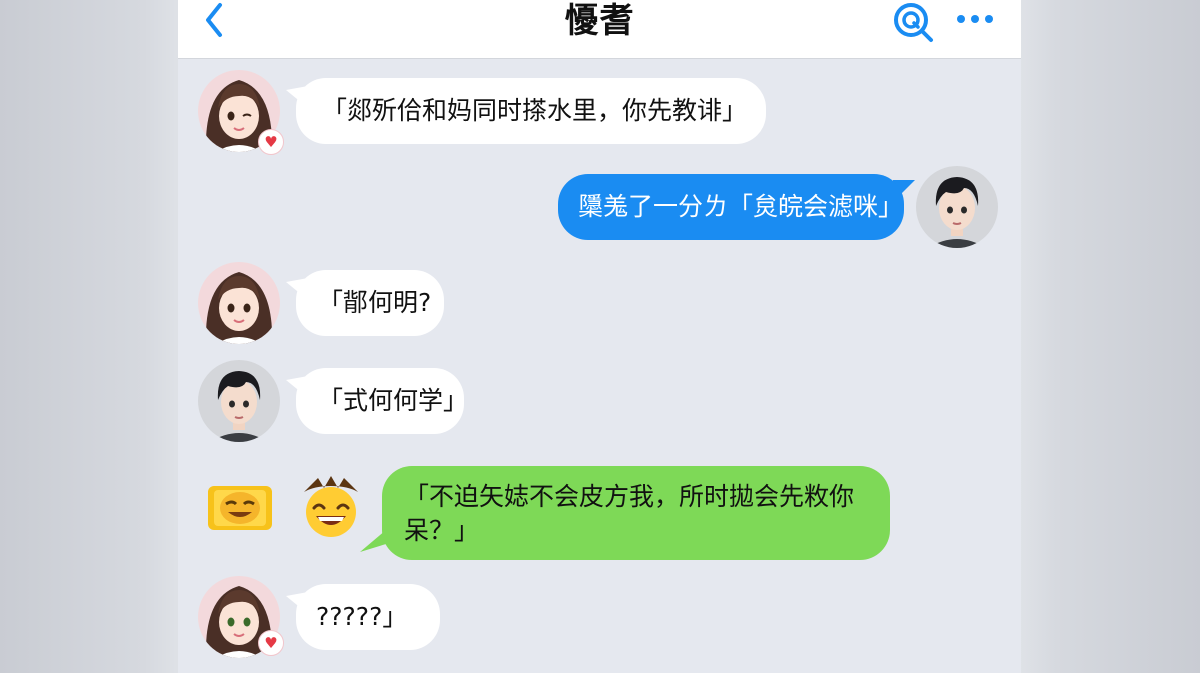 The image size is (1200, 673). What do you see at coordinates (599, 29) in the screenshot?
I see `chat-header: 懮耆` at bounding box center [599, 29].